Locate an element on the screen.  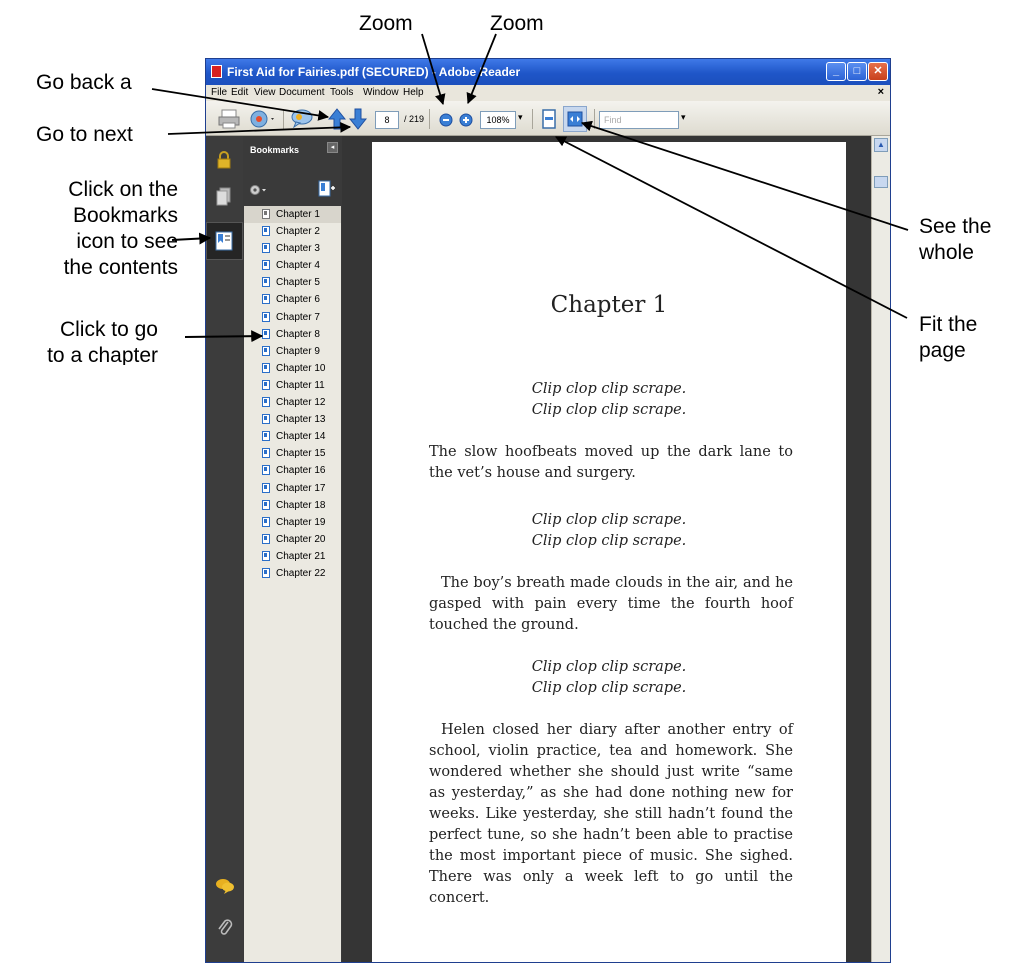
bookmark-item: Chapter 10 is located at coordinates (292, 368).